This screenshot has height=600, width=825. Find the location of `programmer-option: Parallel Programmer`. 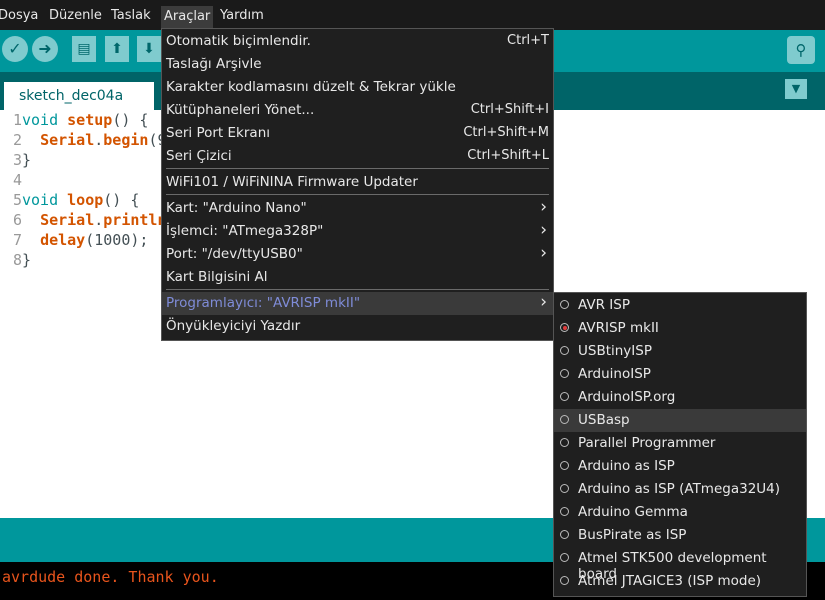

programmer-option: Parallel Programmer is located at coordinates (680, 443).